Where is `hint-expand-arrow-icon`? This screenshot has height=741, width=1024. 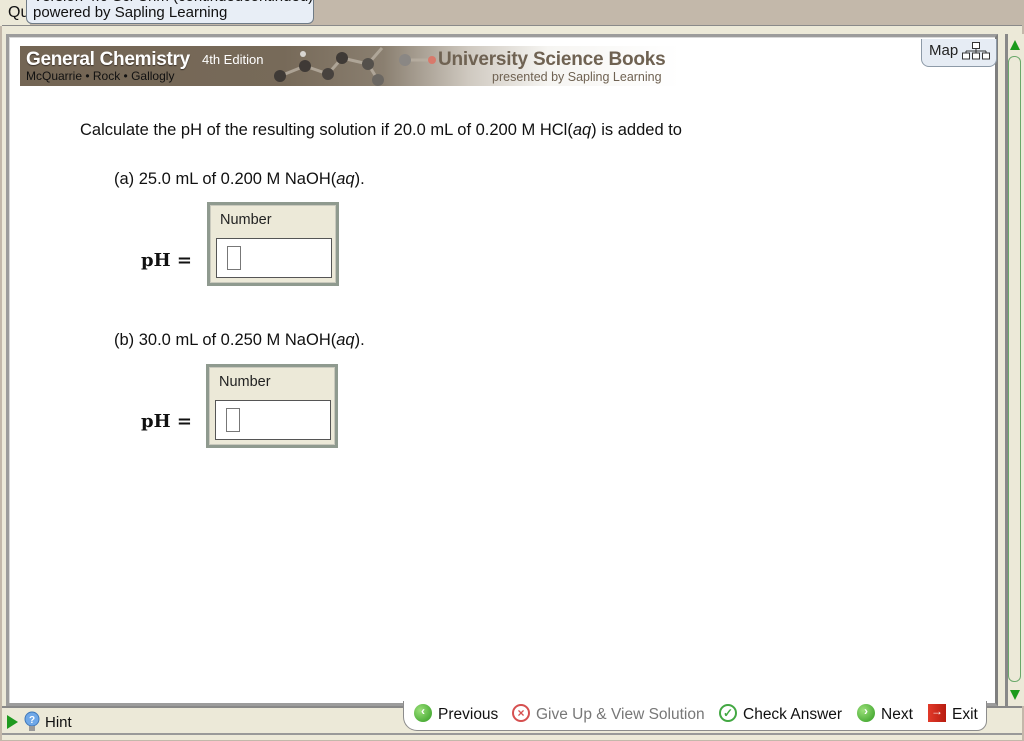
hint-expand-arrow-icon is located at coordinates (12, 722).